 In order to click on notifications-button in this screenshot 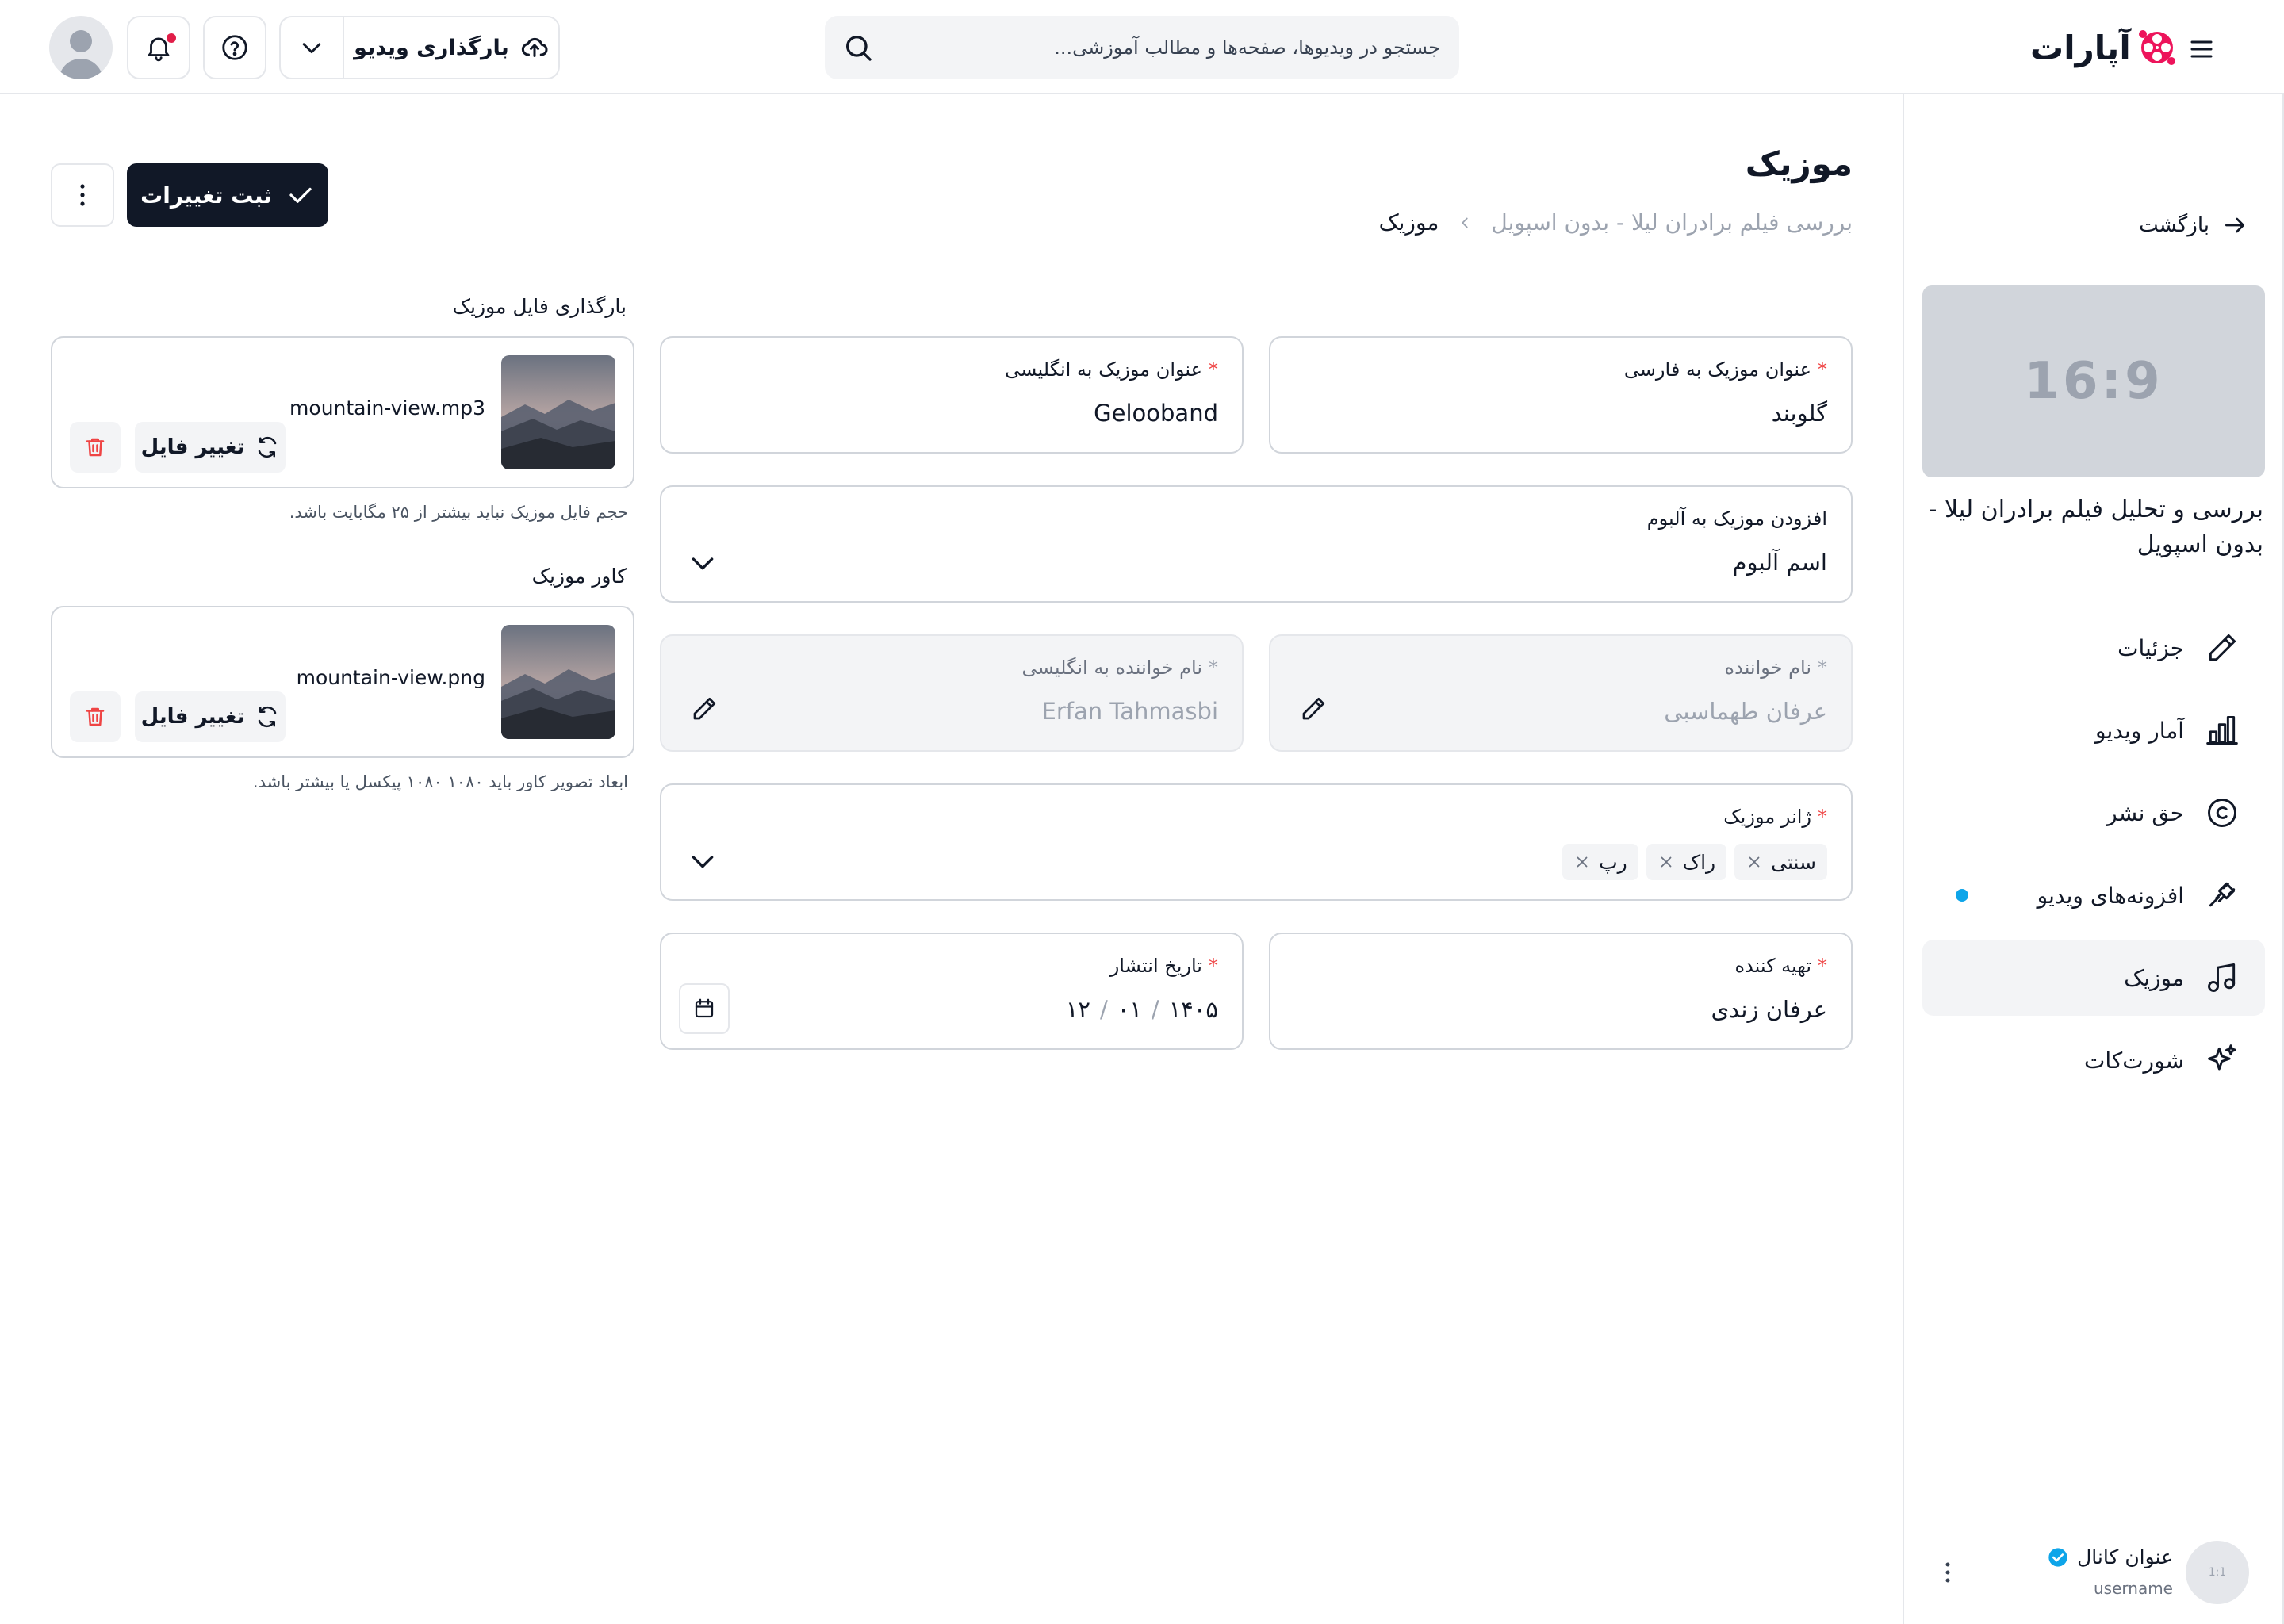, I will do `click(158, 47)`.